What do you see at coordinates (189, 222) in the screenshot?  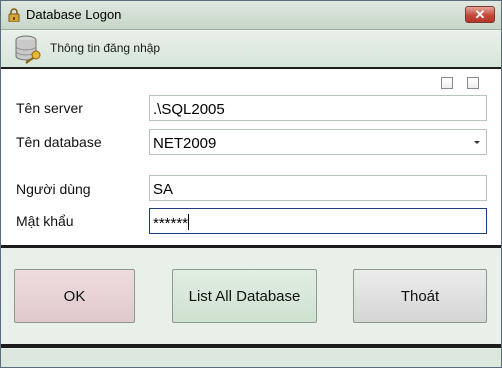 I see `text-caret` at bounding box center [189, 222].